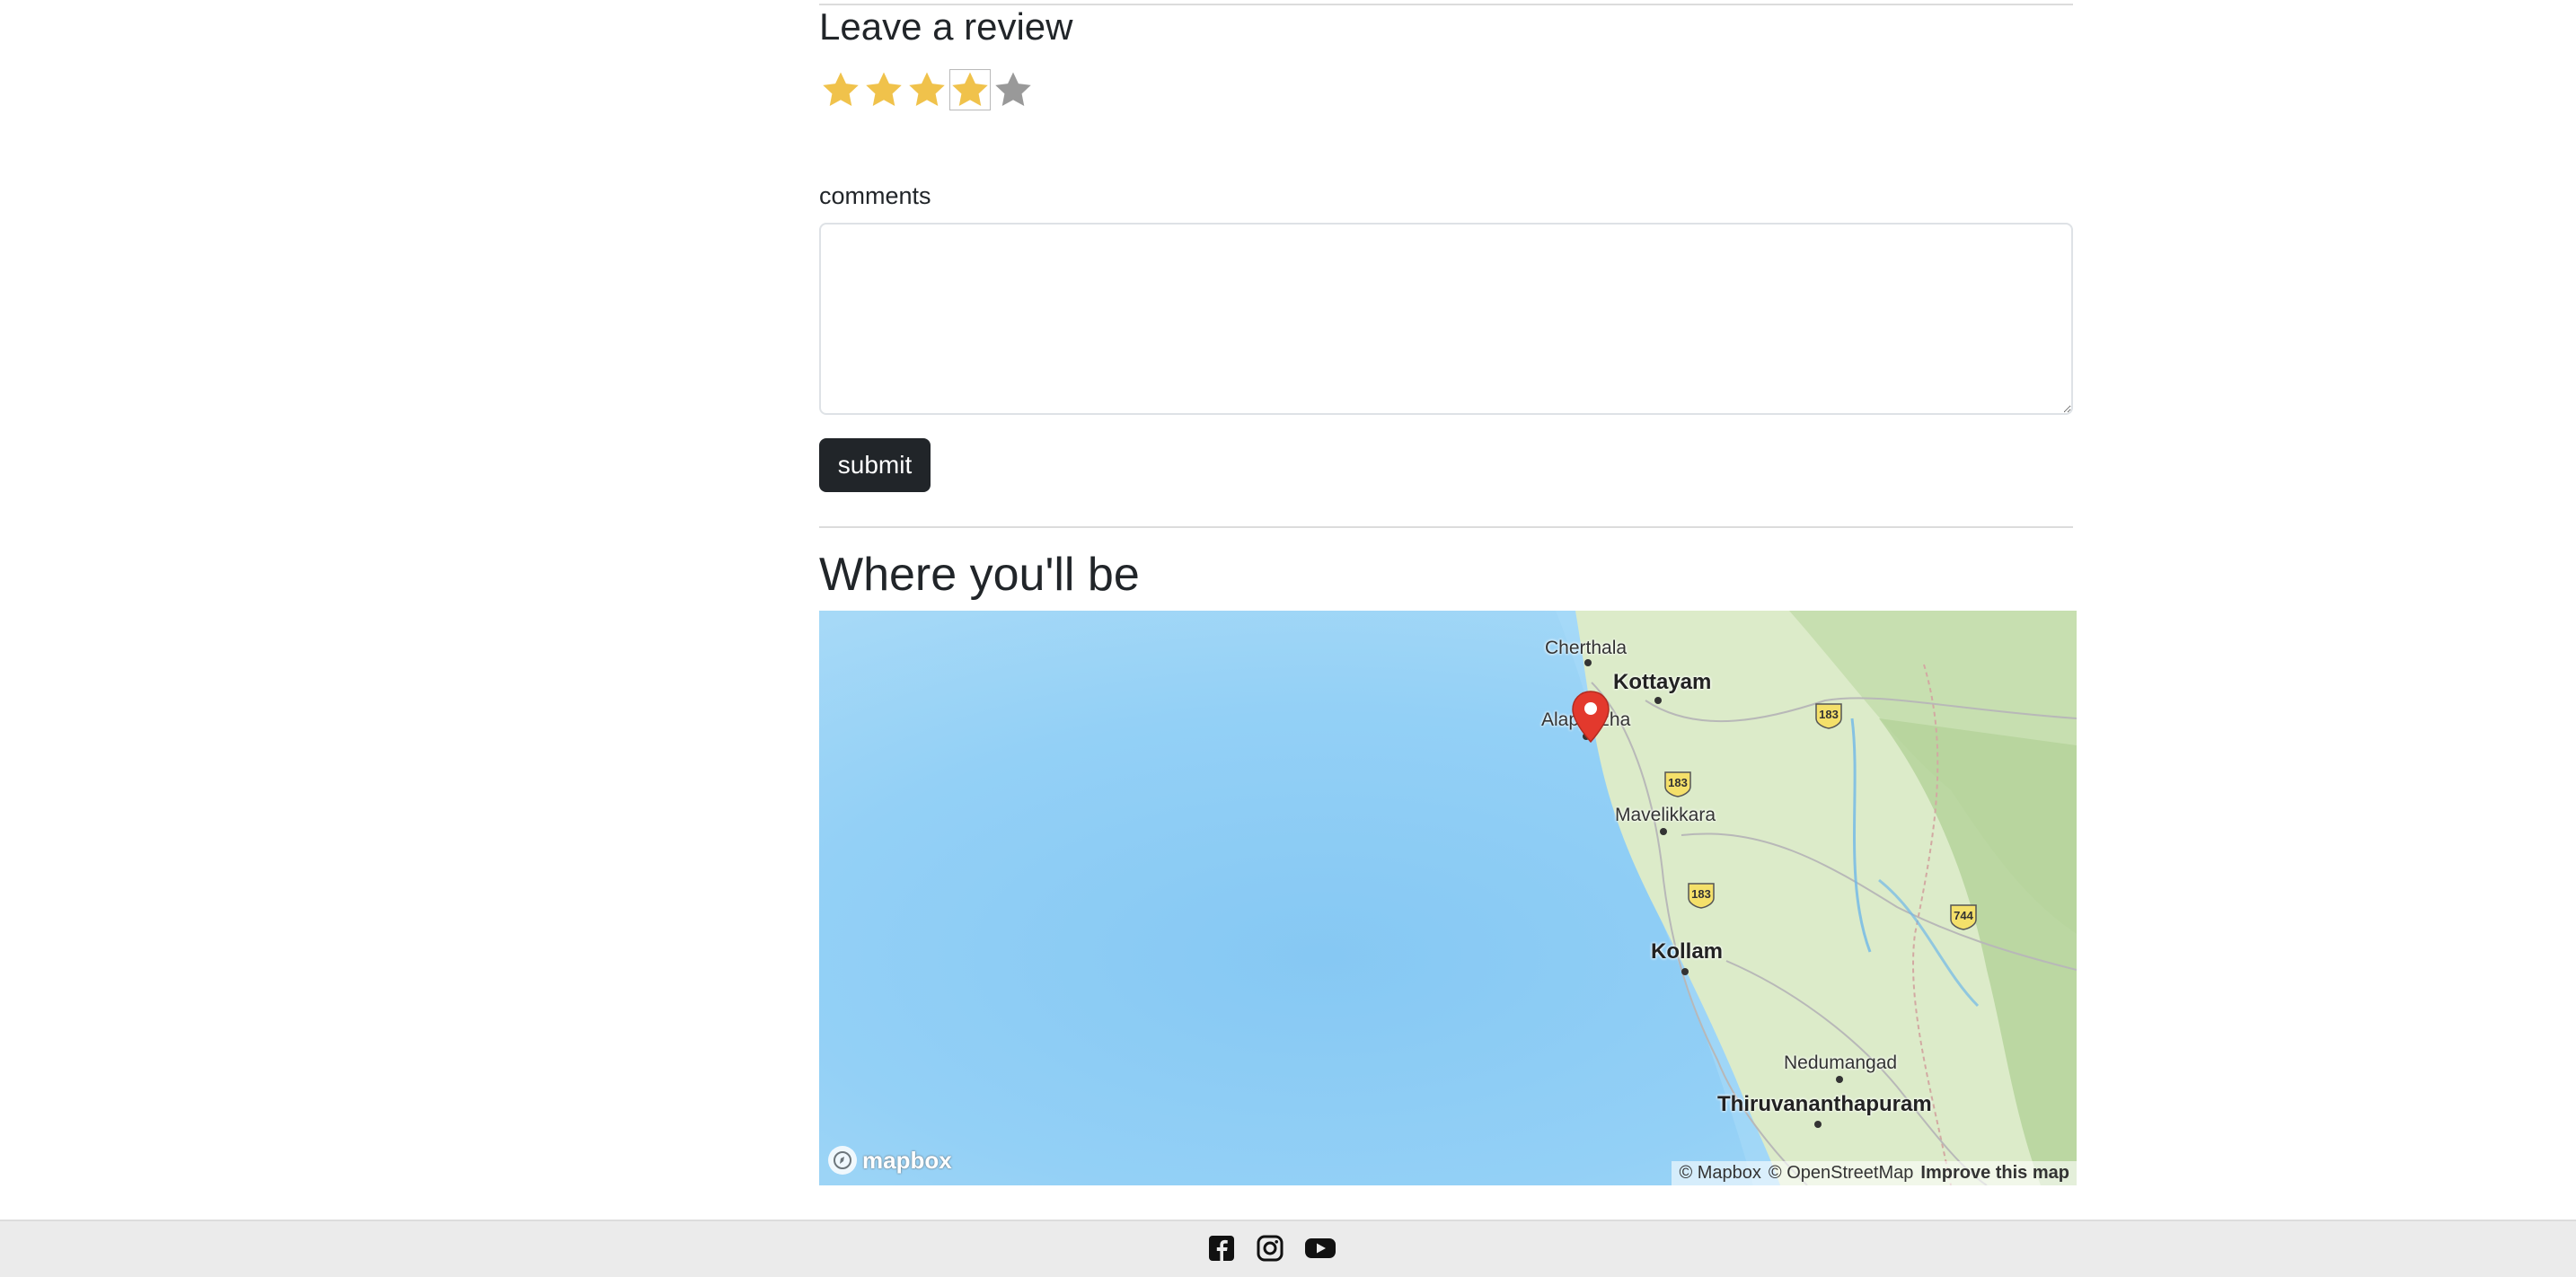 This screenshot has width=2576, height=1277. I want to click on city-label: Kottayam, so click(1662, 682).